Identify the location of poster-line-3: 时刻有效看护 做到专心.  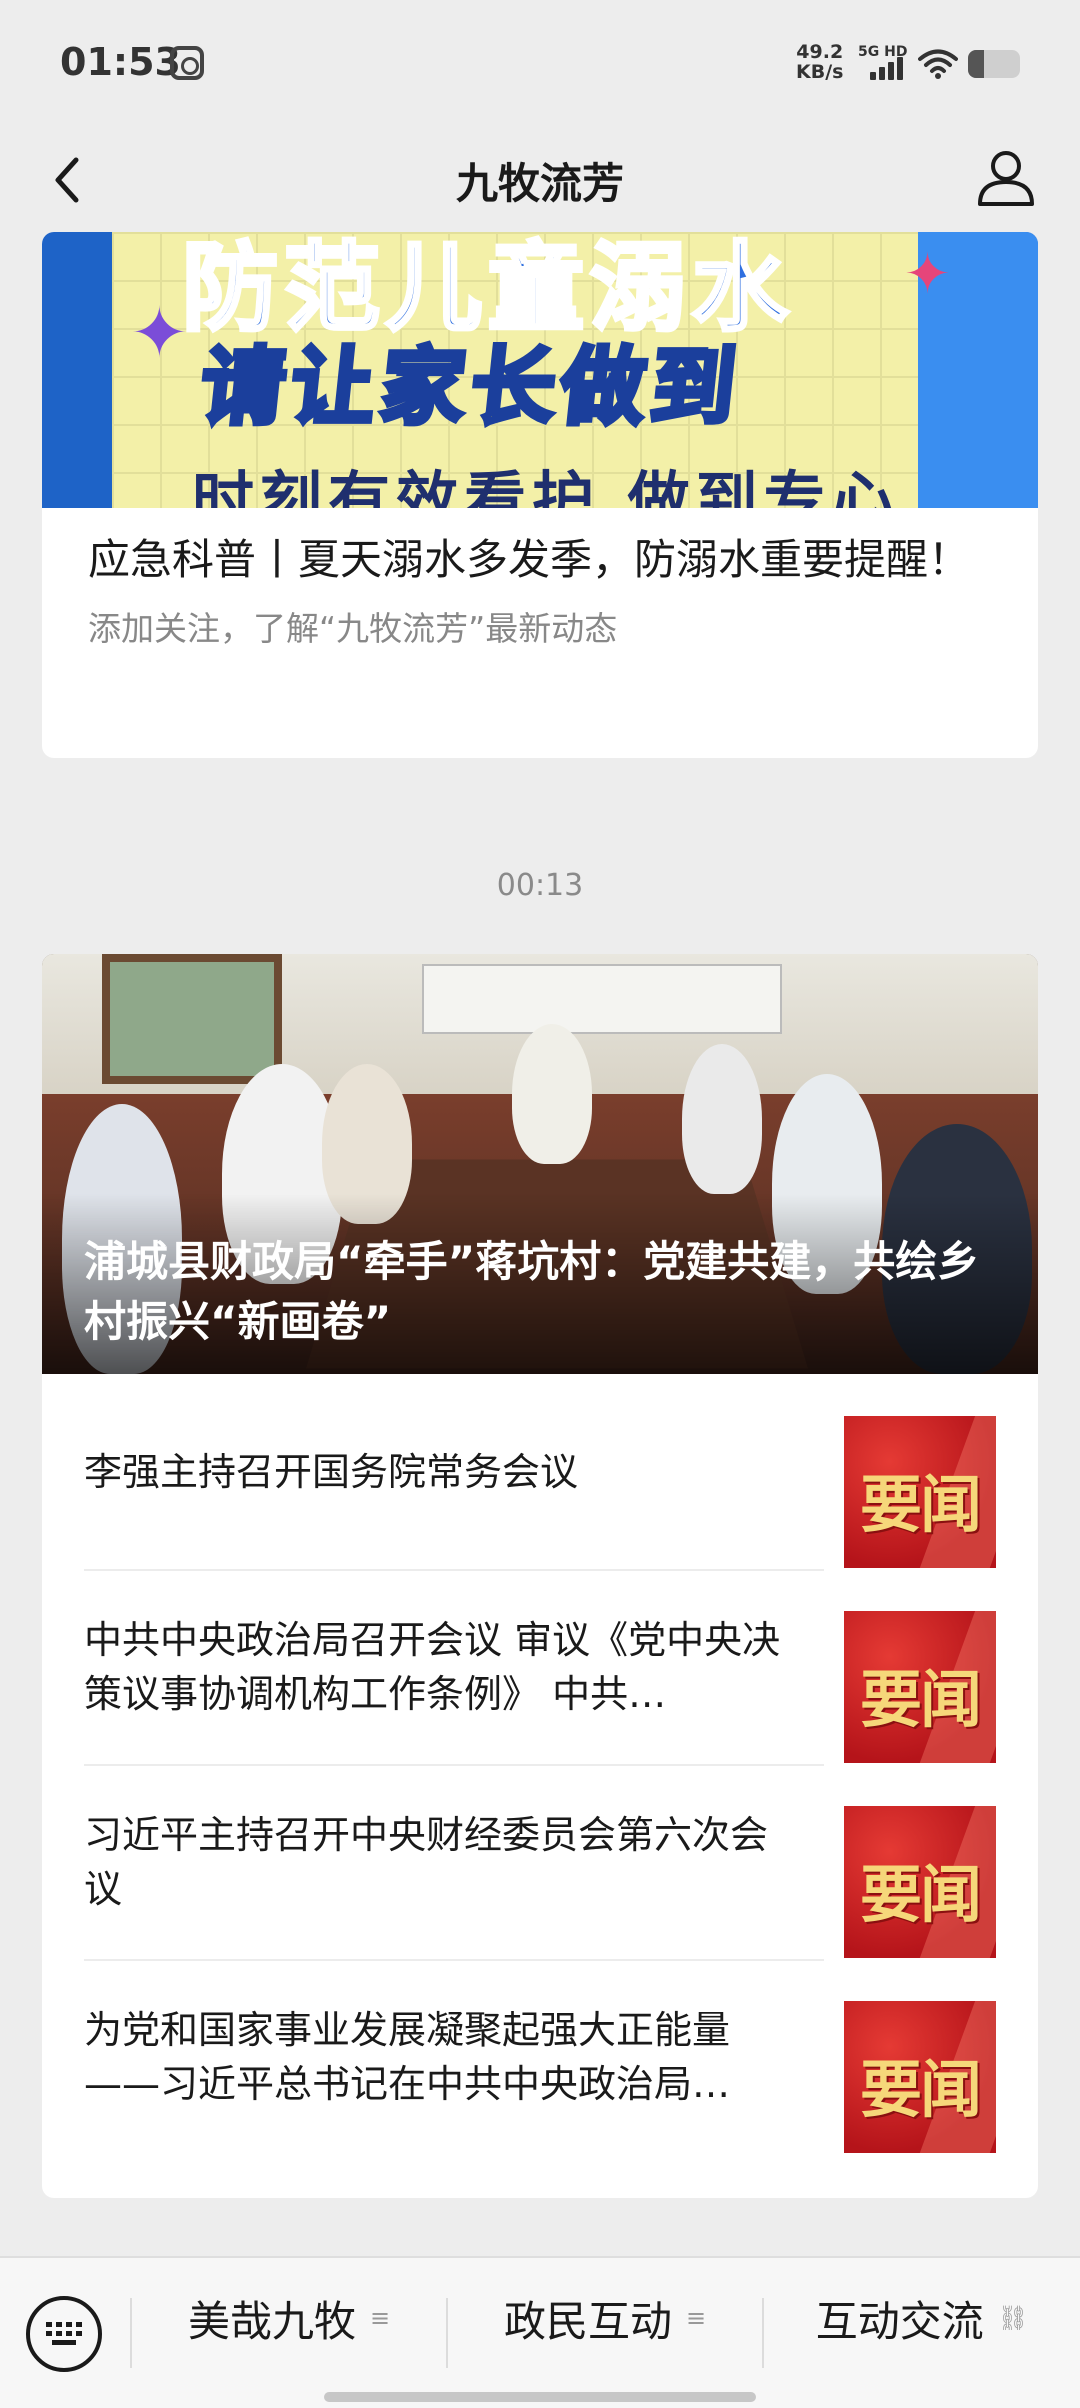
(546, 486).